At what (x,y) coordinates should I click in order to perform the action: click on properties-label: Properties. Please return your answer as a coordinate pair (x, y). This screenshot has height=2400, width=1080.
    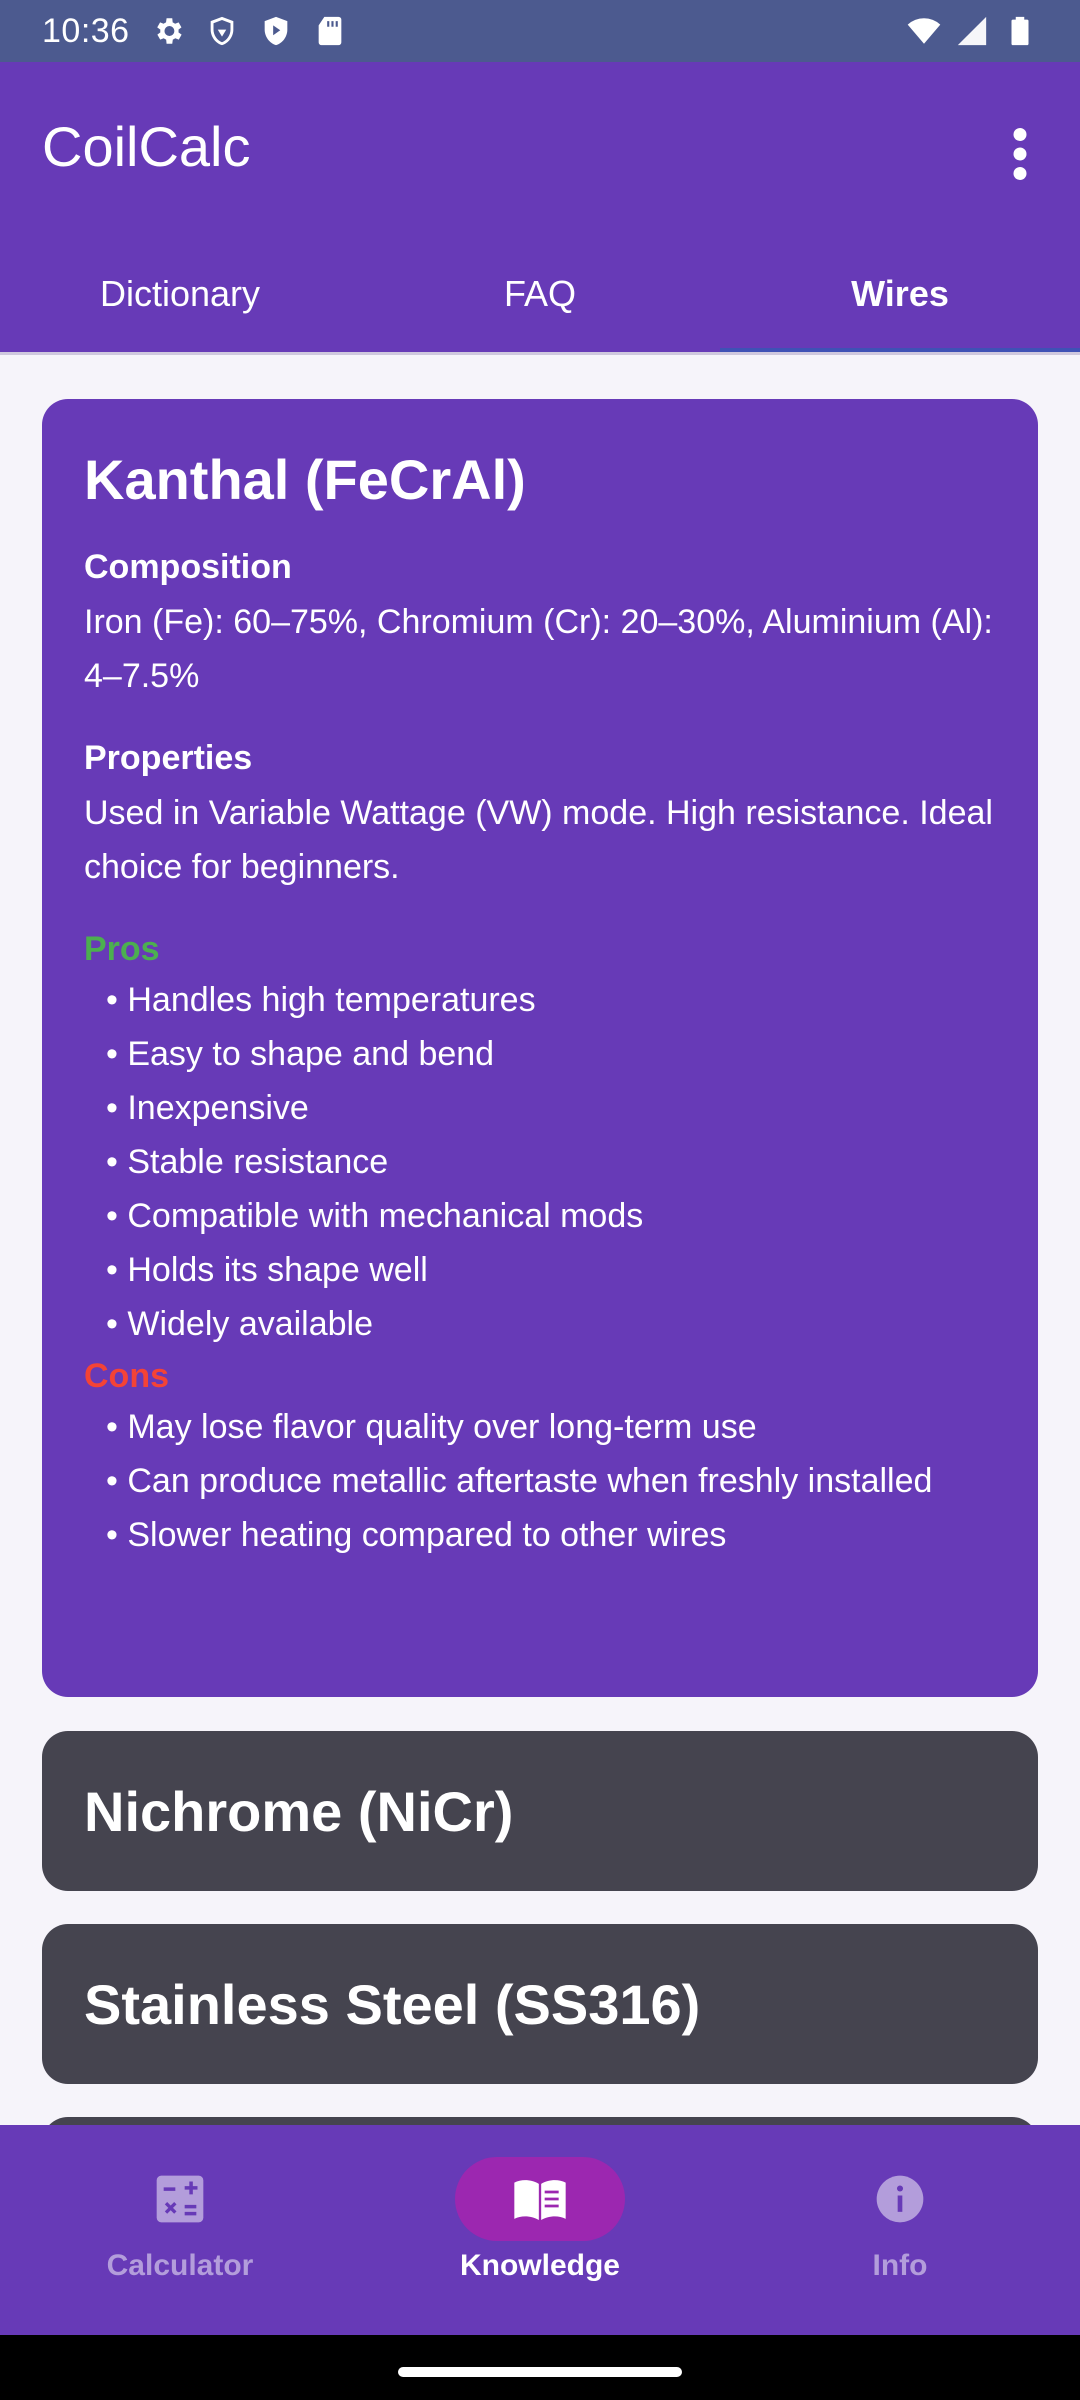
    Looking at the image, I should click on (168, 758).